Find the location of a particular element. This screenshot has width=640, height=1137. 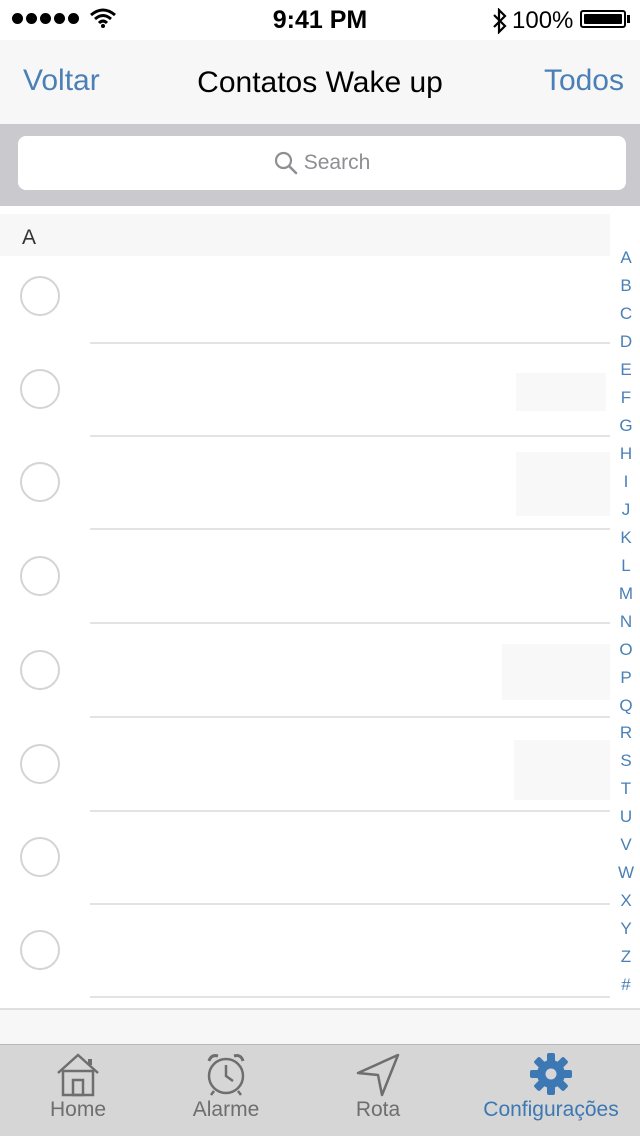

tab-alarm: Alarme is located at coordinates (226, 1091).